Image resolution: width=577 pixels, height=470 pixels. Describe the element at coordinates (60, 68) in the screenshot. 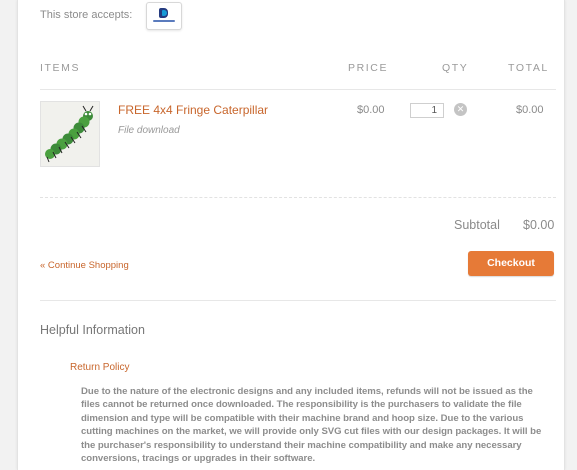

I see `column-header-items: ITEMS` at that location.